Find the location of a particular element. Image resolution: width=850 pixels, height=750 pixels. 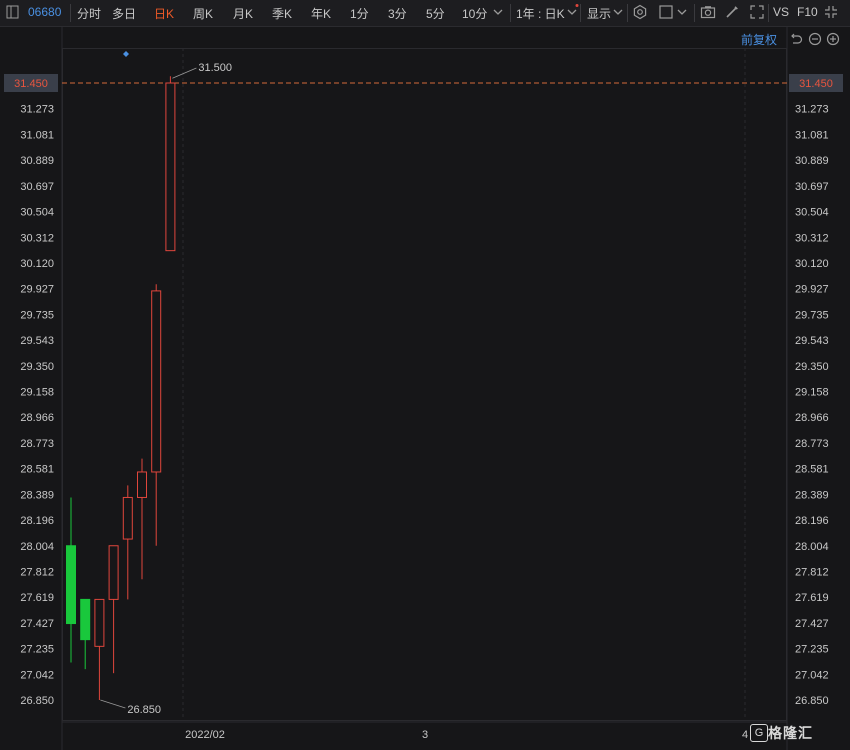

y-tick-label-right: 29.735 is located at coordinates (812, 315).